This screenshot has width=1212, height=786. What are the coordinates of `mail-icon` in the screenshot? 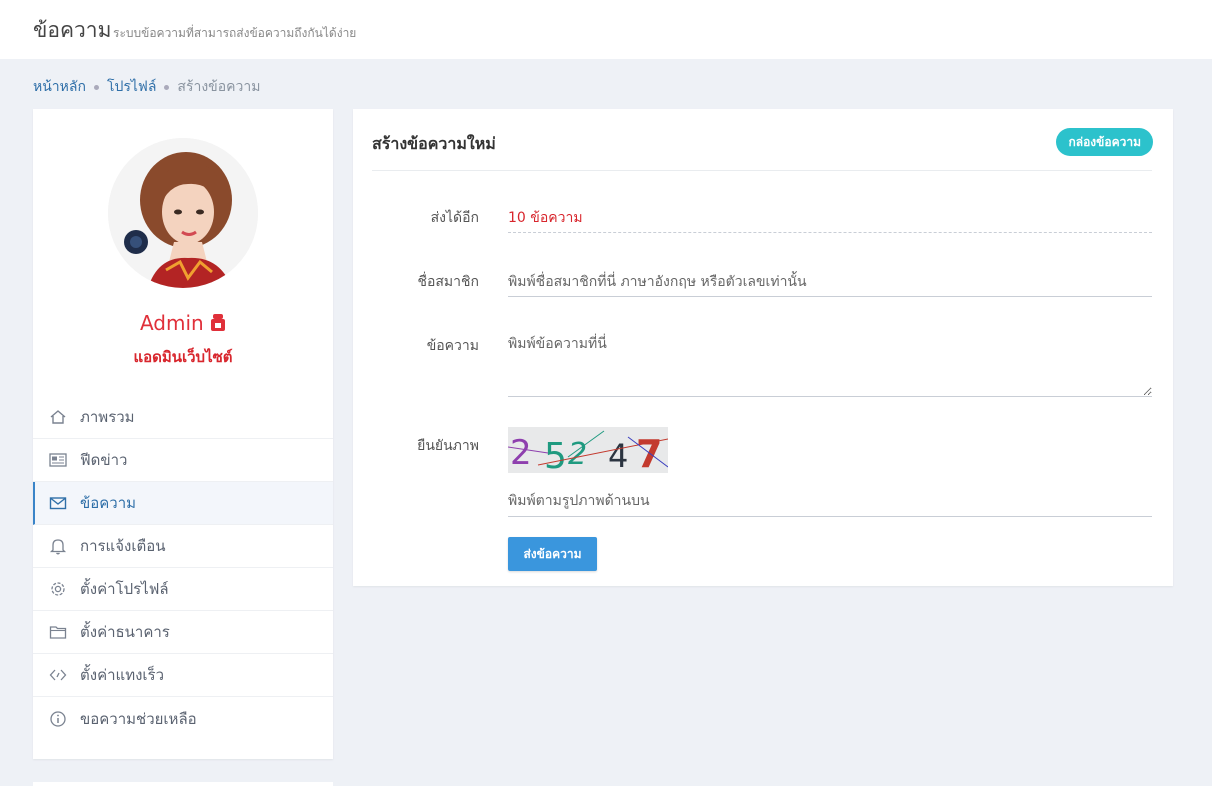 It's located at (58, 503).